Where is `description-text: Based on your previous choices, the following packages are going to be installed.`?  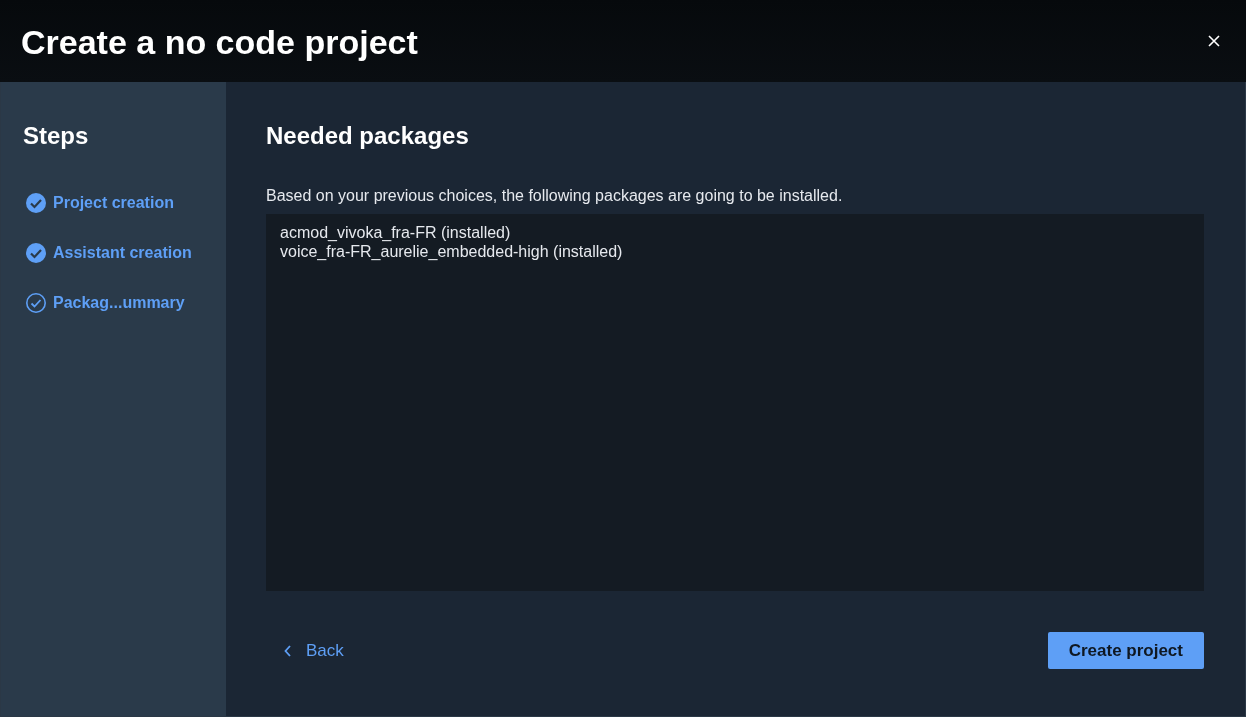 description-text: Based on your previous choices, the following packages are going to be installed. is located at coordinates (555, 196).